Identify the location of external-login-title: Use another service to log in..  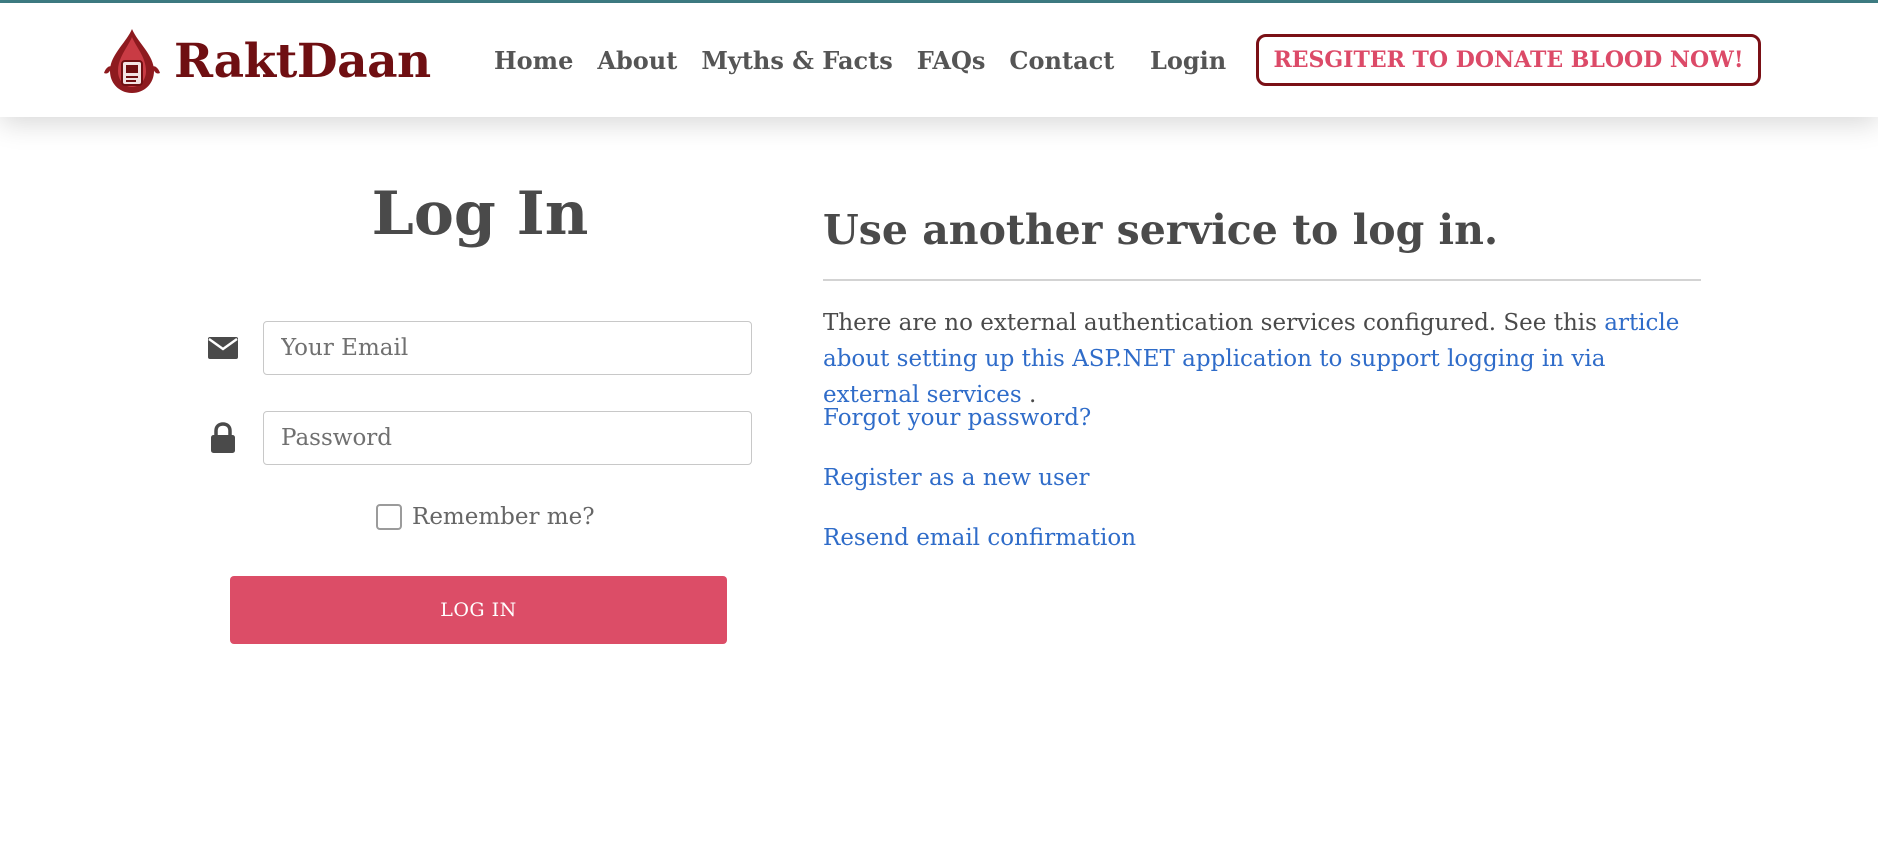
(1161, 230).